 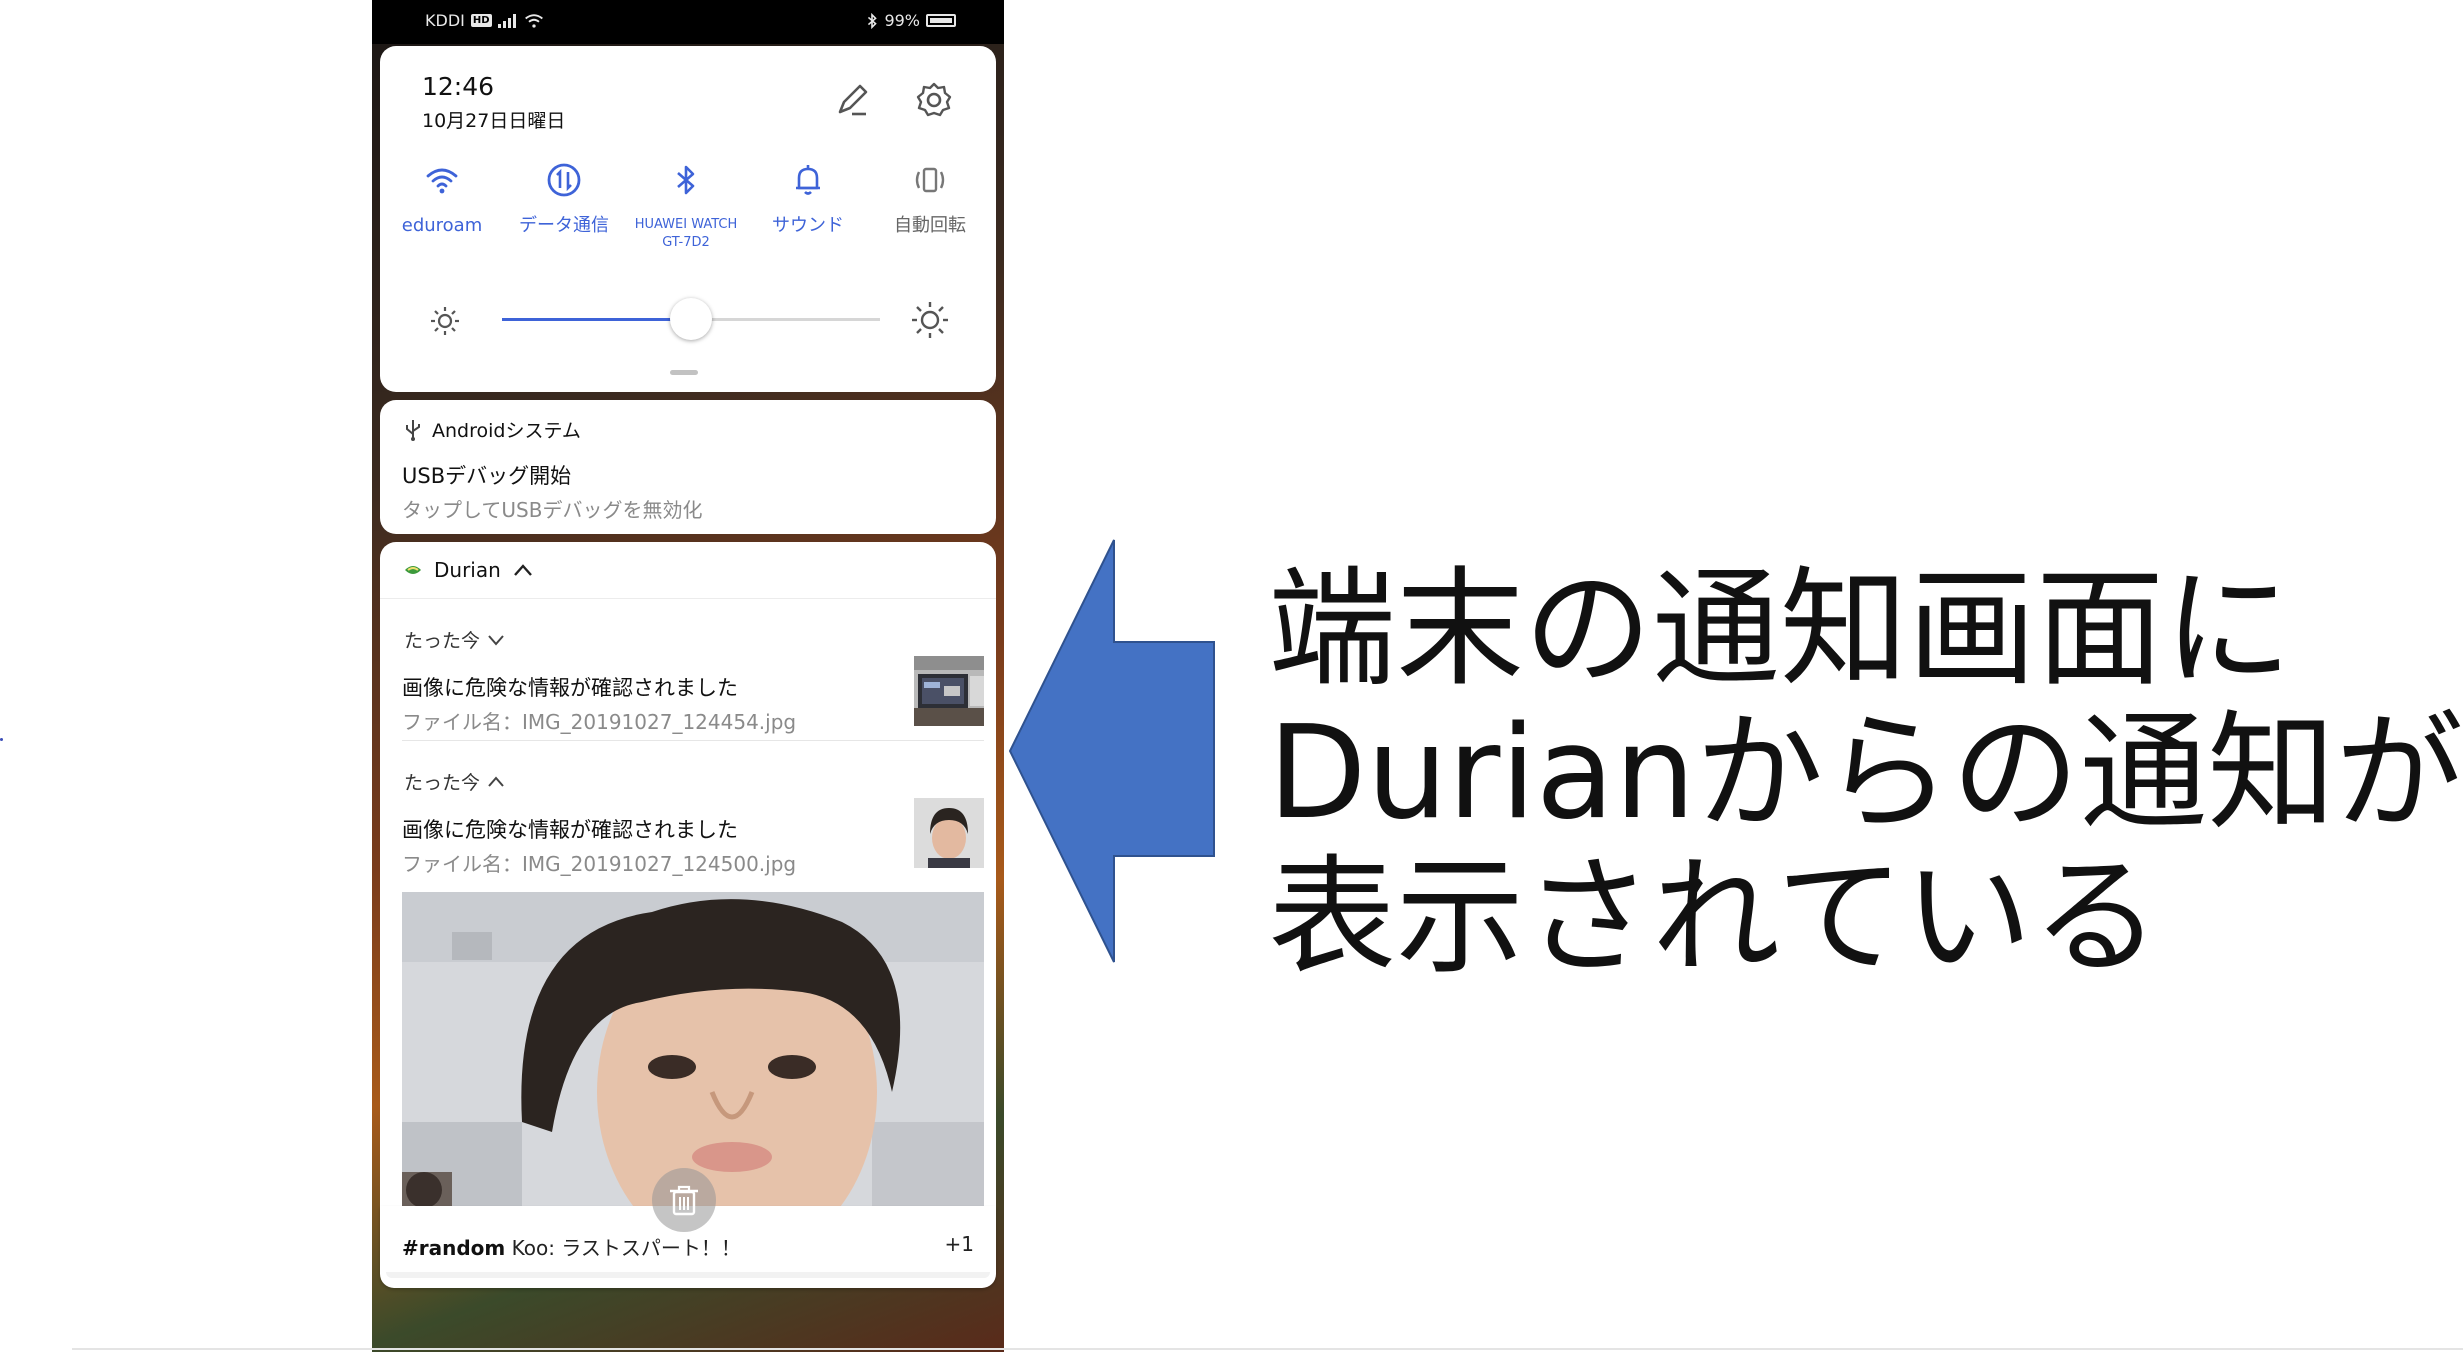 What do you see at coordinates (454, 1248) in the screenshot?
I see `slack-channel: #random` at bounding box center [454, 1248].